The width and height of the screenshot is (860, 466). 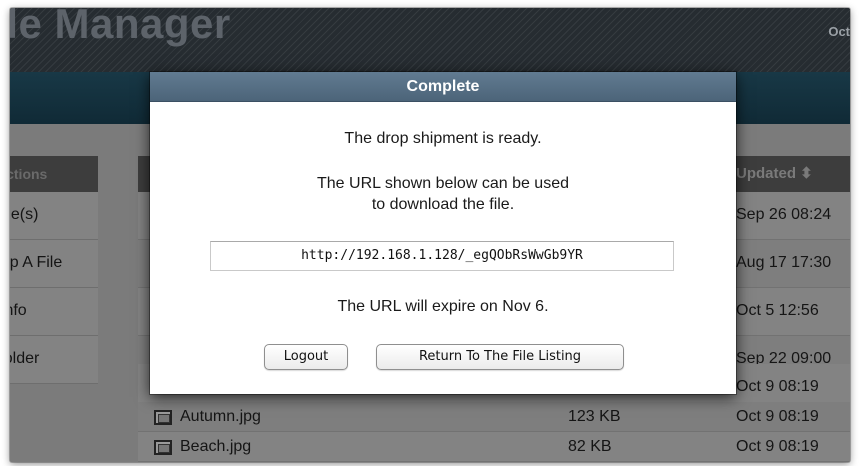 What do you see at coordinates (442, 256) in the screenshot?
I see `download-url-field: http://192.168.1.128/_egQObRsWwGb9YR` at bounding box center [442, 256].